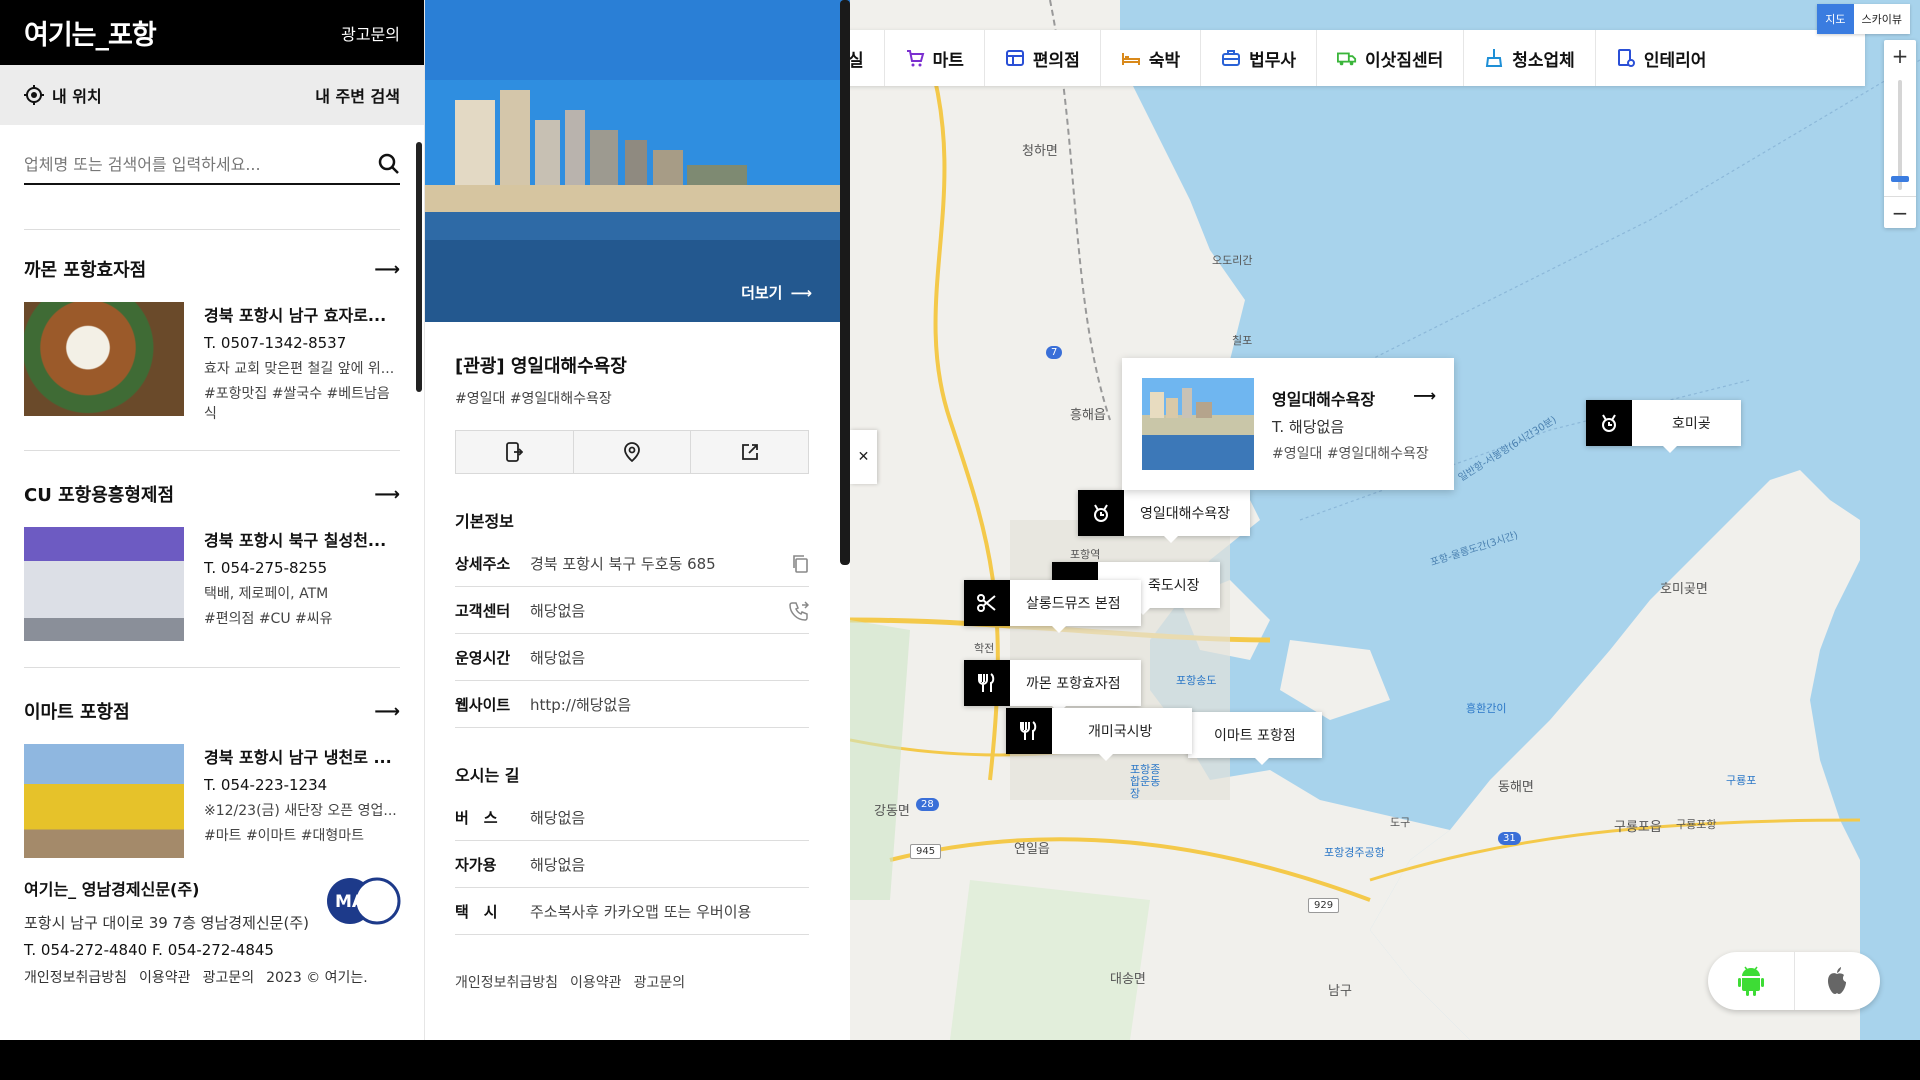 This screenshot has height=1080, width=1920. Describe the element at coordinates (476, 864) in the screenshot. I see `route-key: 자가용` at that location.